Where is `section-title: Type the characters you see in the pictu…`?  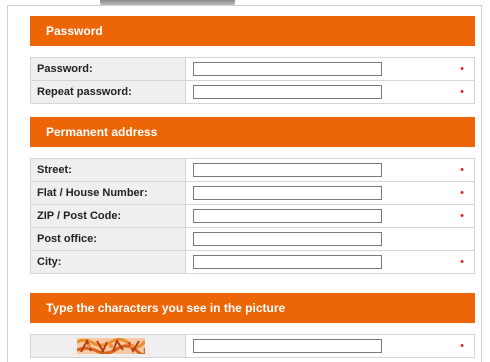 section-title: Type the characters you see in the pictu… is located at coordinates (166, 308).